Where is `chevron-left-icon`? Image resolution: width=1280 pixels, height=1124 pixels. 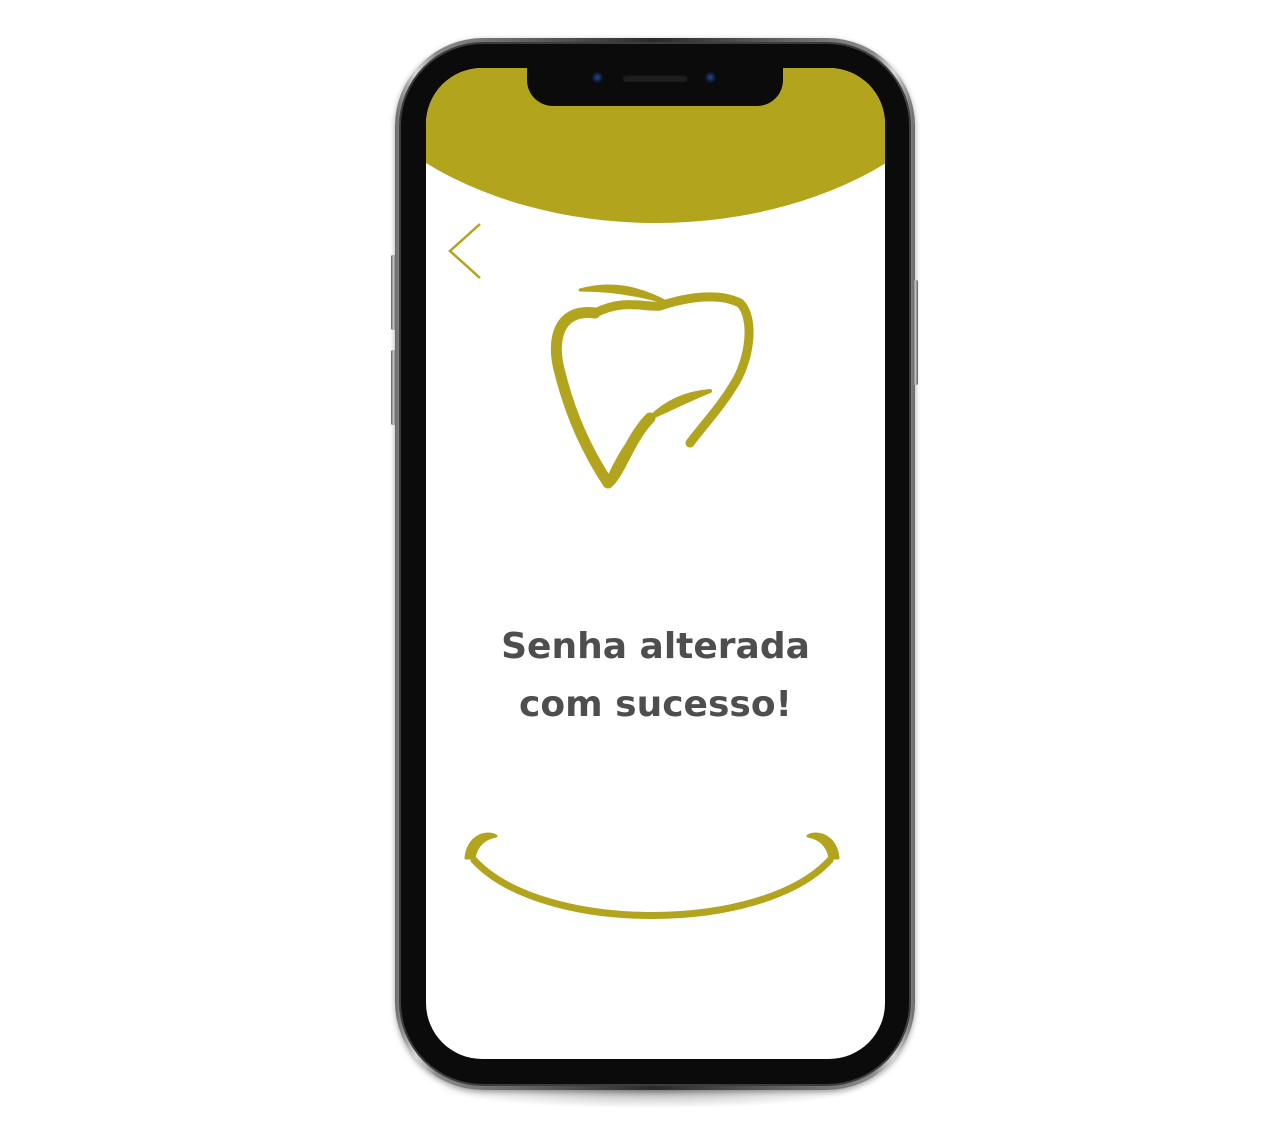
chevron-left-icon is located at coordinates (464, 251).